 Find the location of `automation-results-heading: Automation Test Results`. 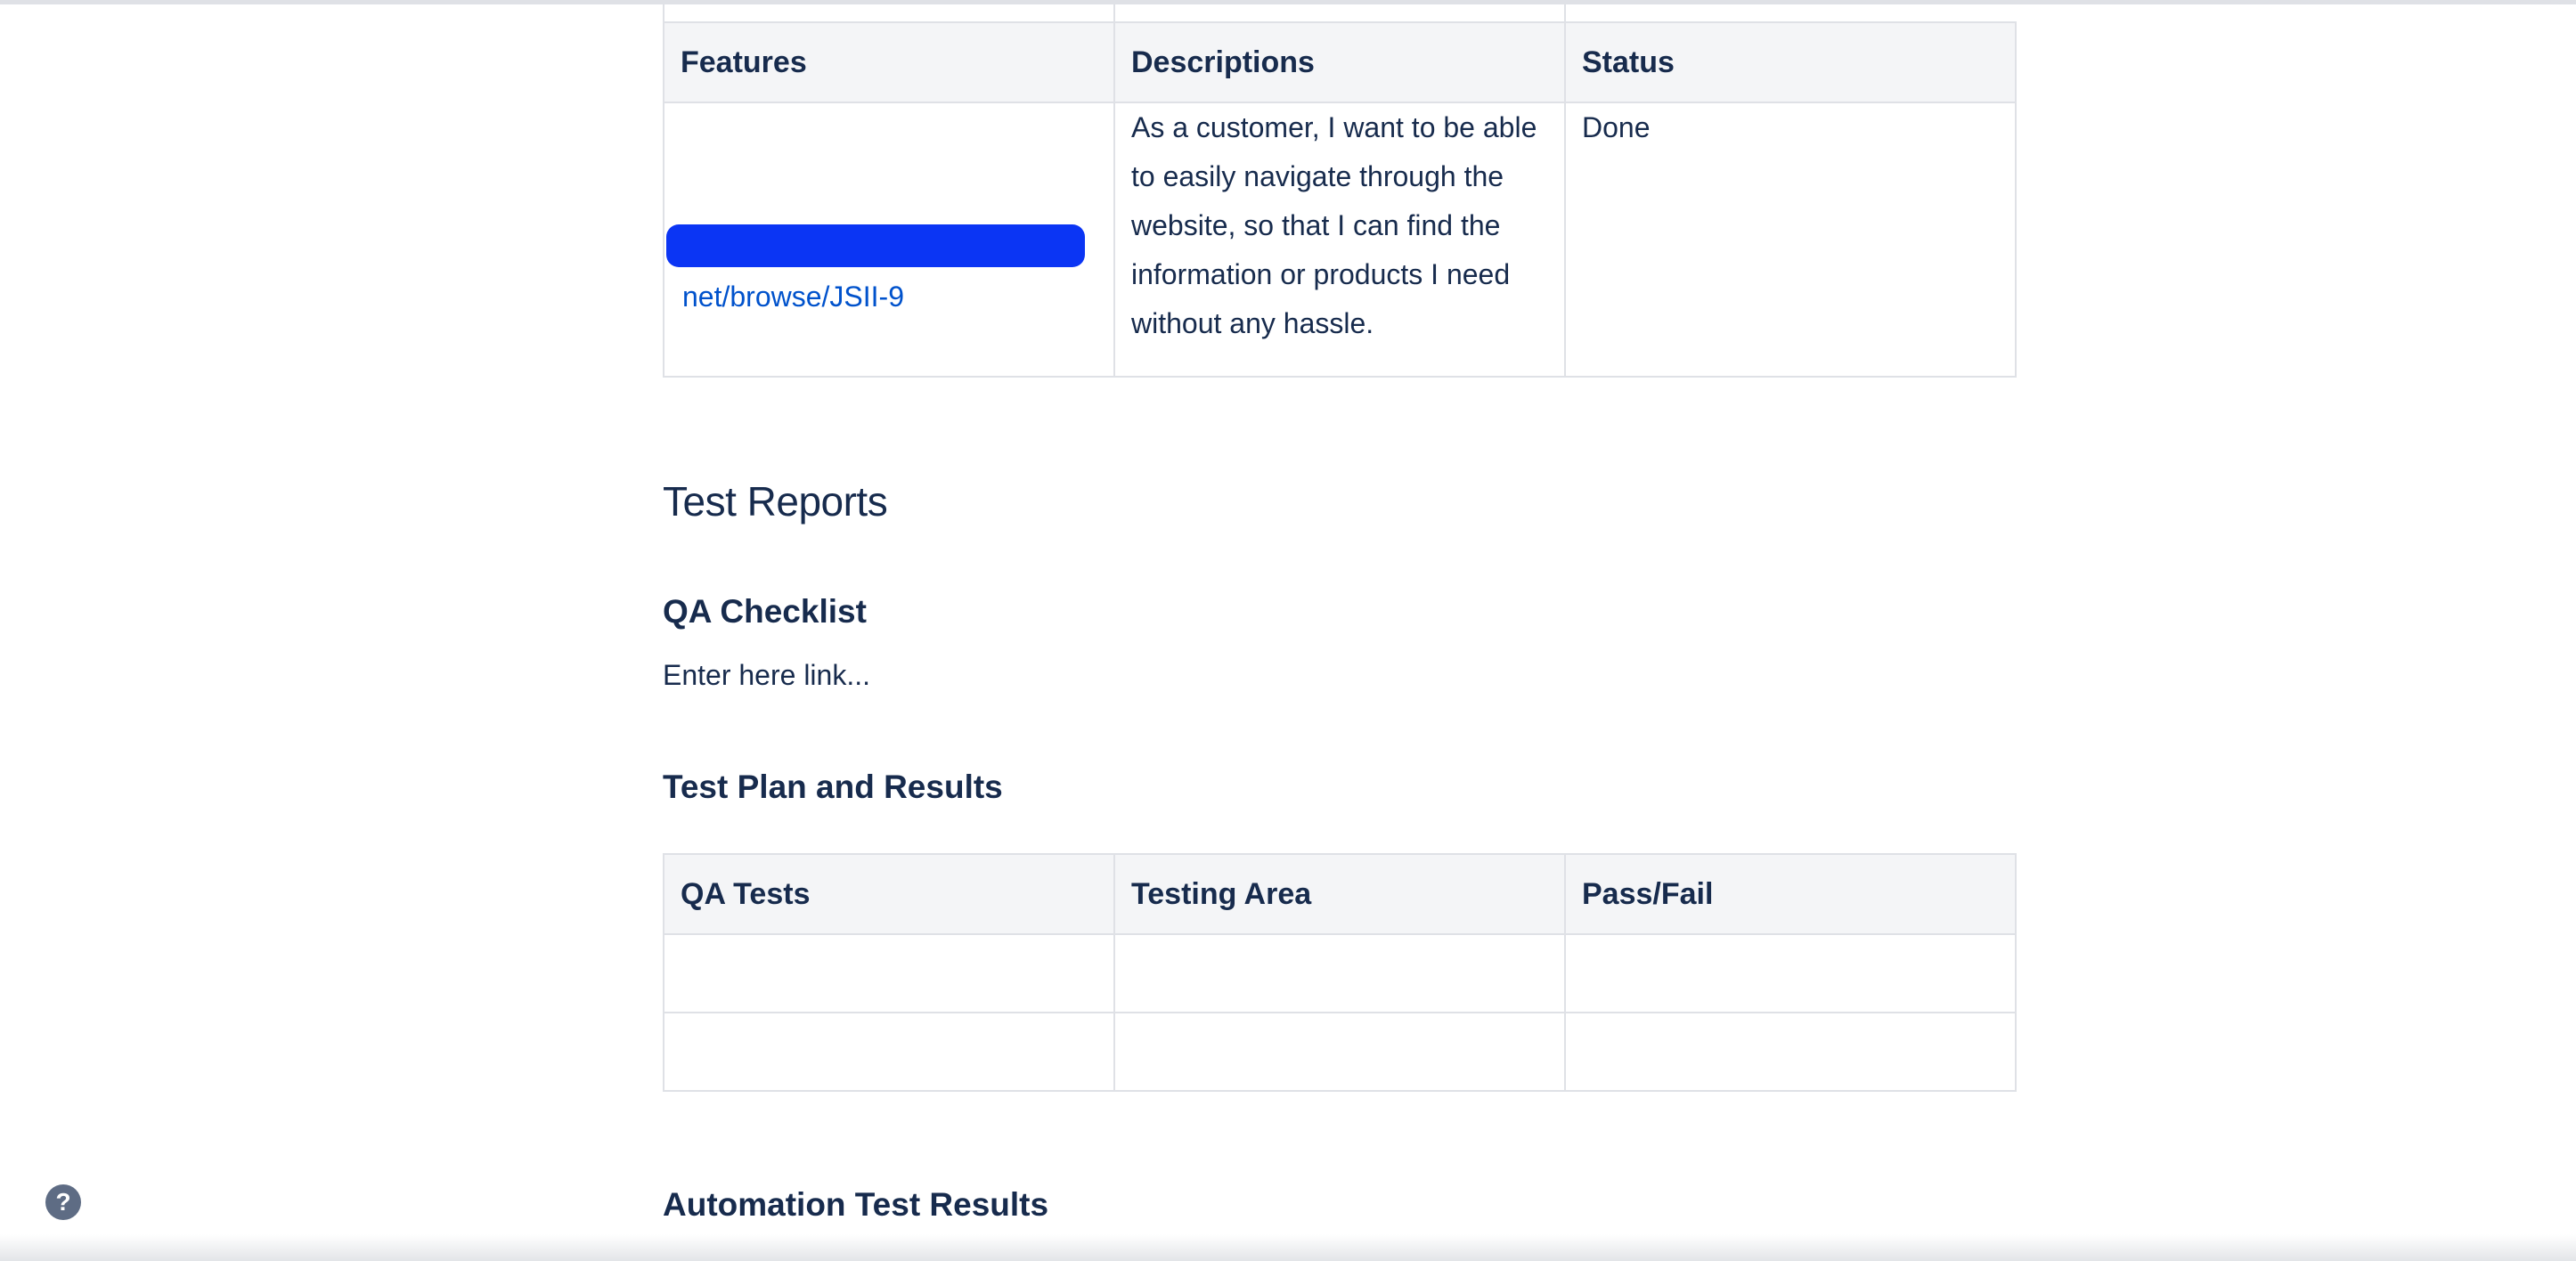

automation-results-heading: Automation Test Results is located at coordinates (856, 1204).